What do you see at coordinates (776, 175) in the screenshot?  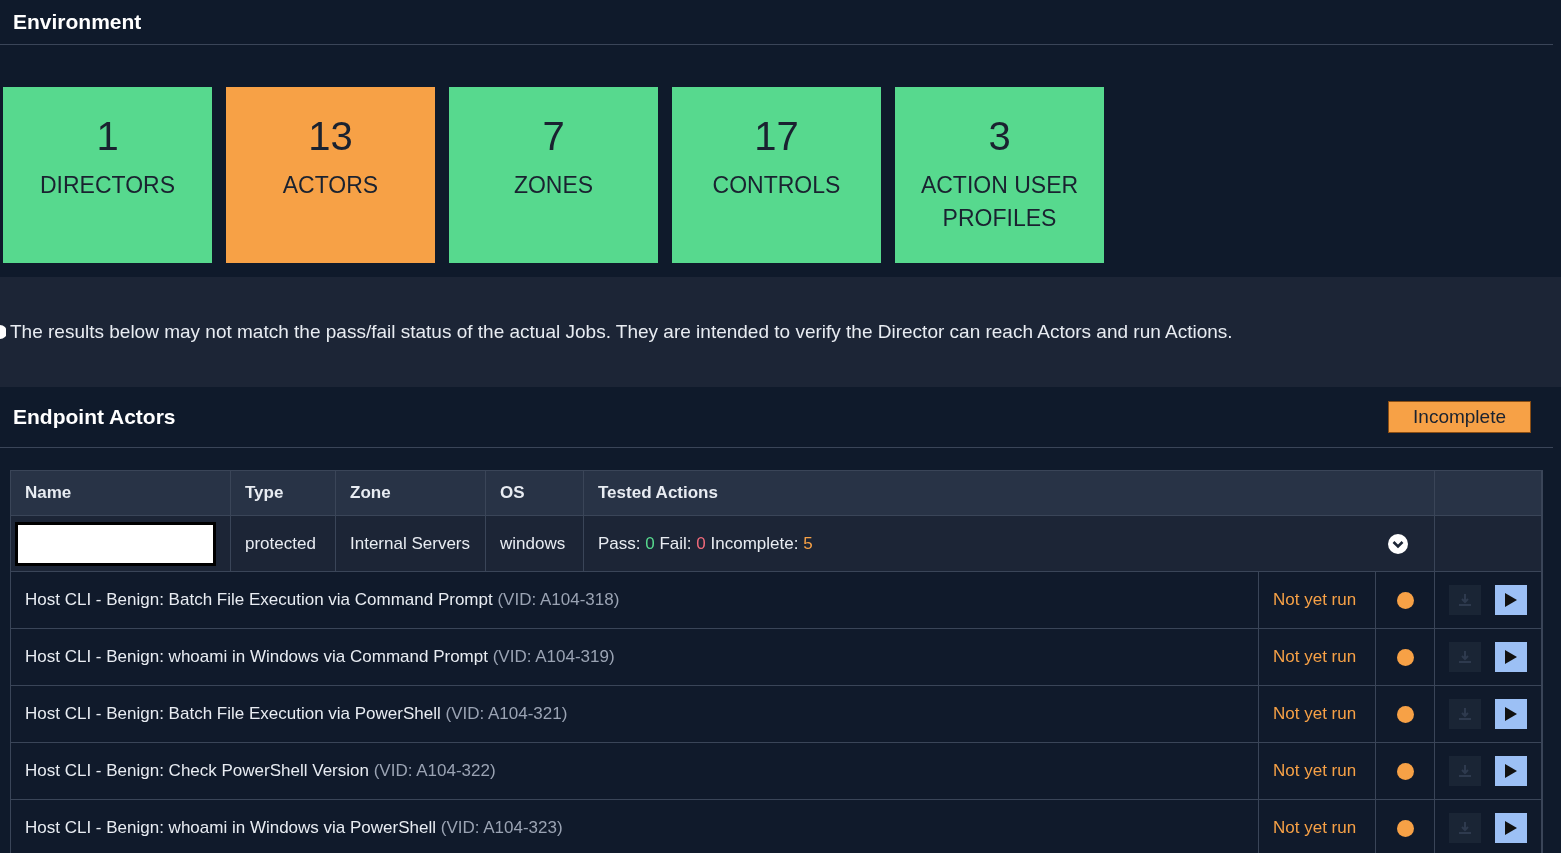 I see `stat-tile: 17 CONTROLS` at bounding box center [776, 175].